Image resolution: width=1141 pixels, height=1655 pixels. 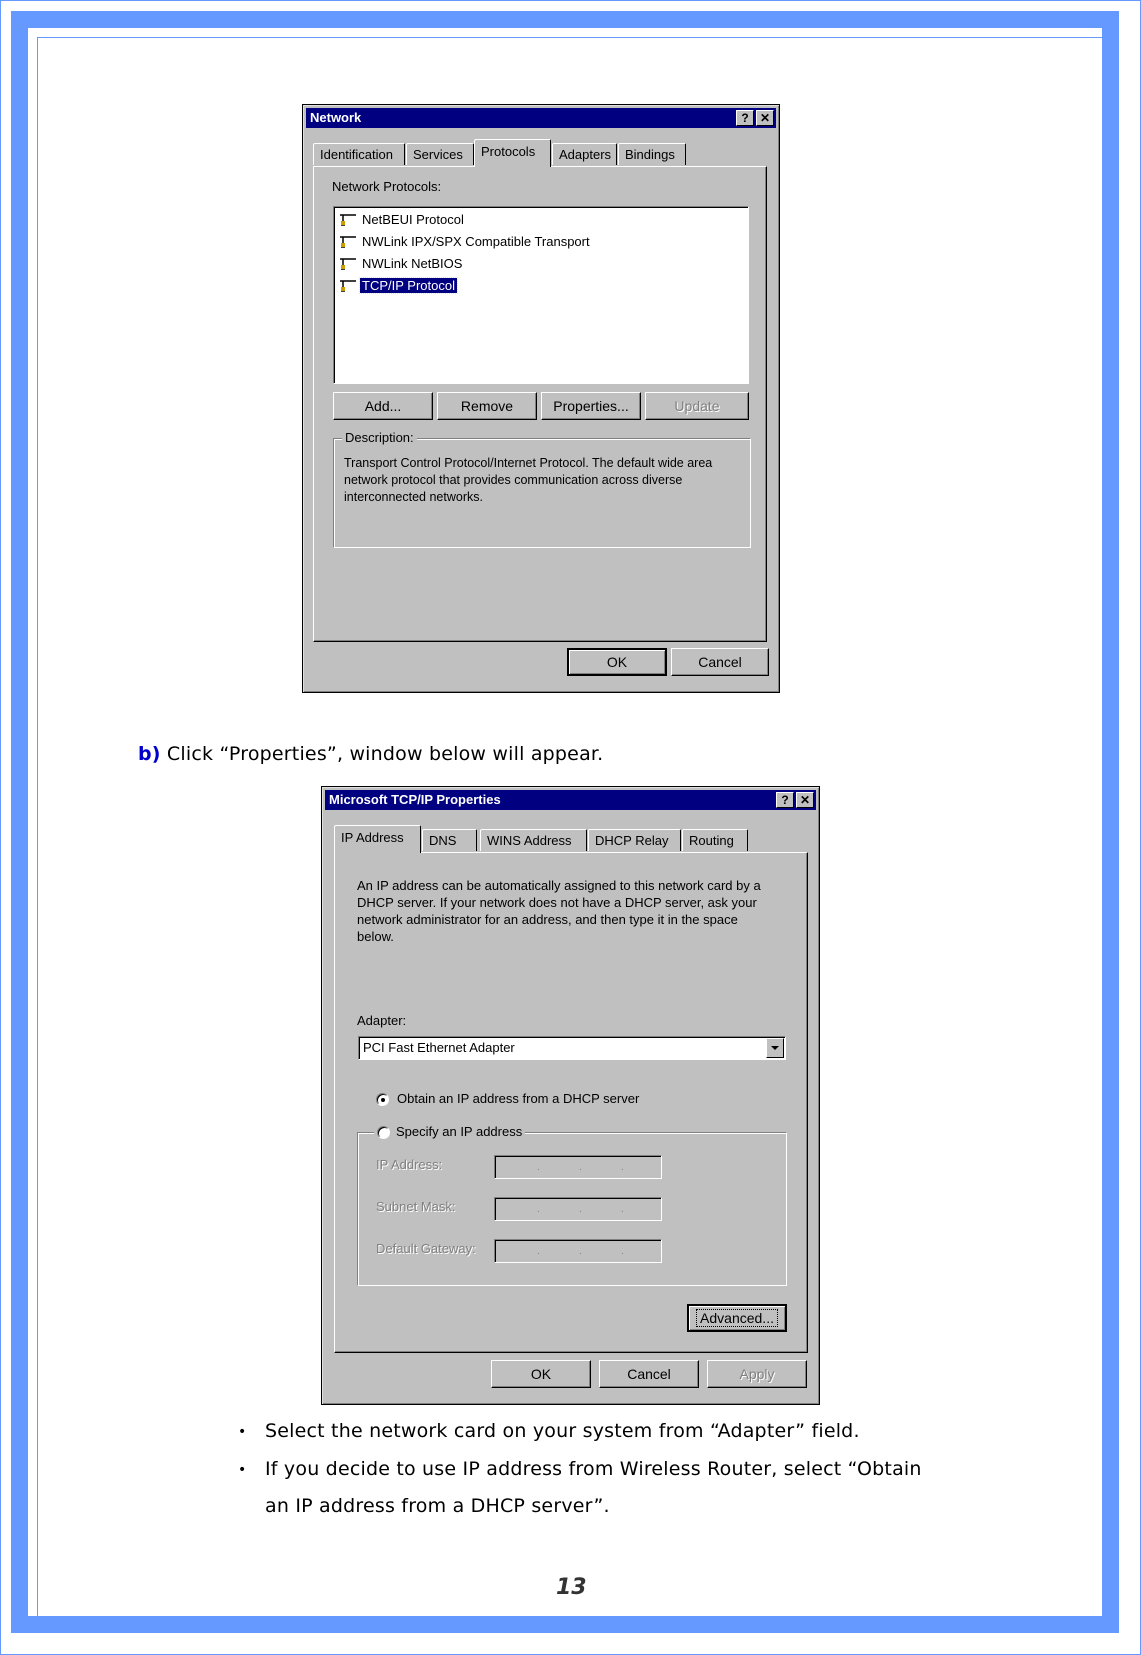 What do you see at coordinates (336, 117) in the screenshot?
I see `dialog-title: Network` at bounding box center [336, 117].